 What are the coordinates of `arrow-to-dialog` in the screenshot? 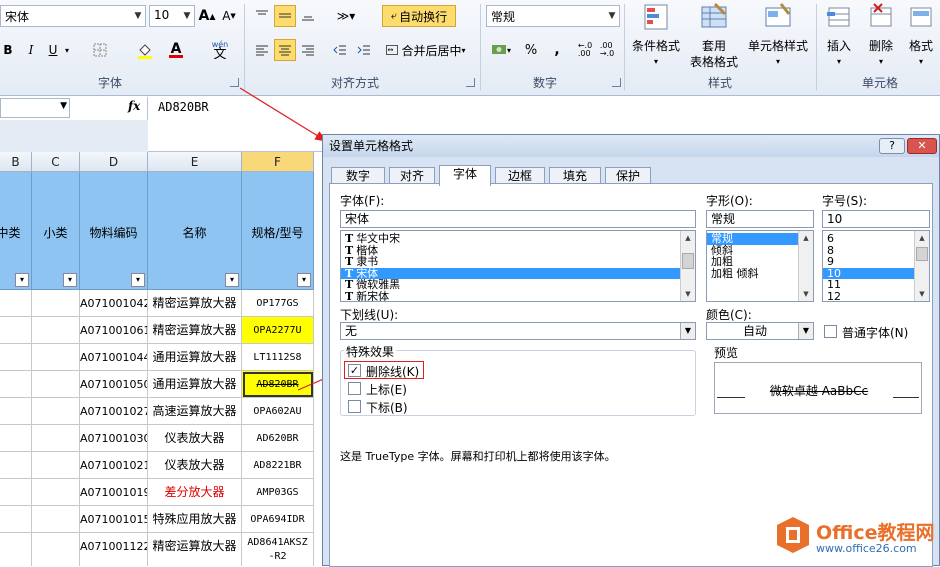 It's located at (283, 114).